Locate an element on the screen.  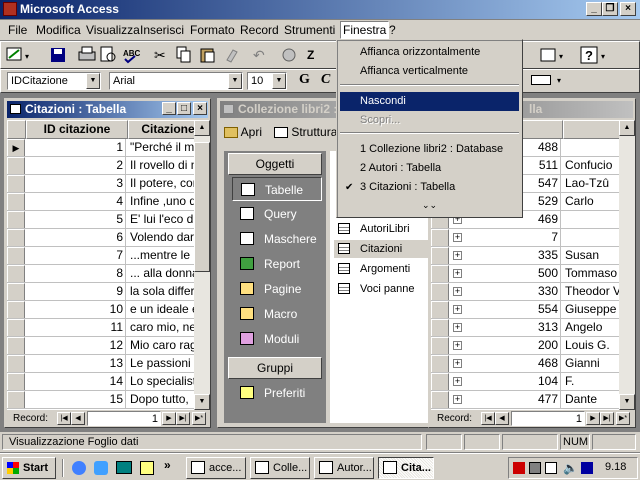
table-row: 13 Le passioni is located at coordinates (100, 364).